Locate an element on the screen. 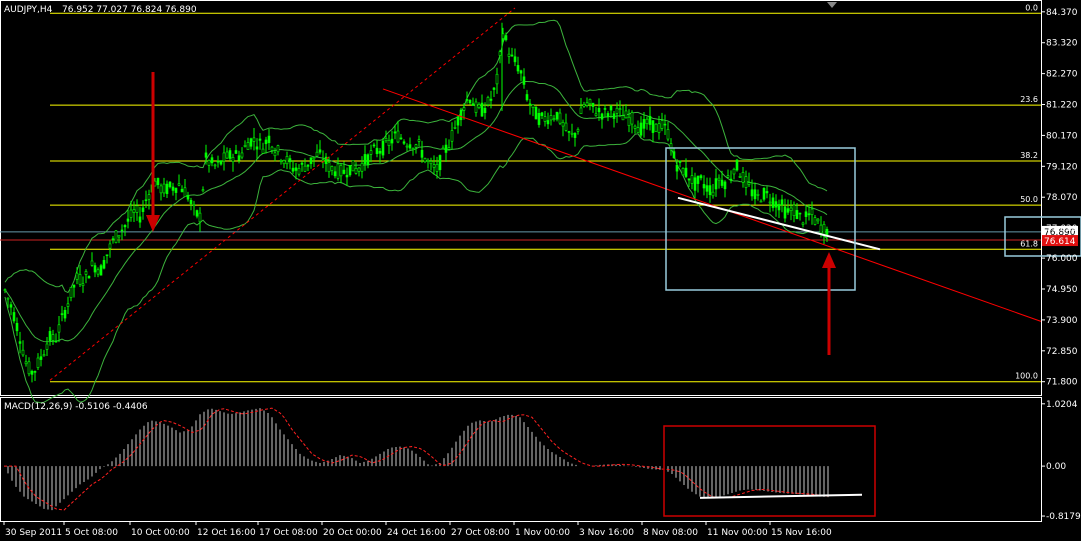 Image resolution: width=1081 pixels, height=541 pixels. price-tick-label: 77.020 is located at coordinates (1062, 229).